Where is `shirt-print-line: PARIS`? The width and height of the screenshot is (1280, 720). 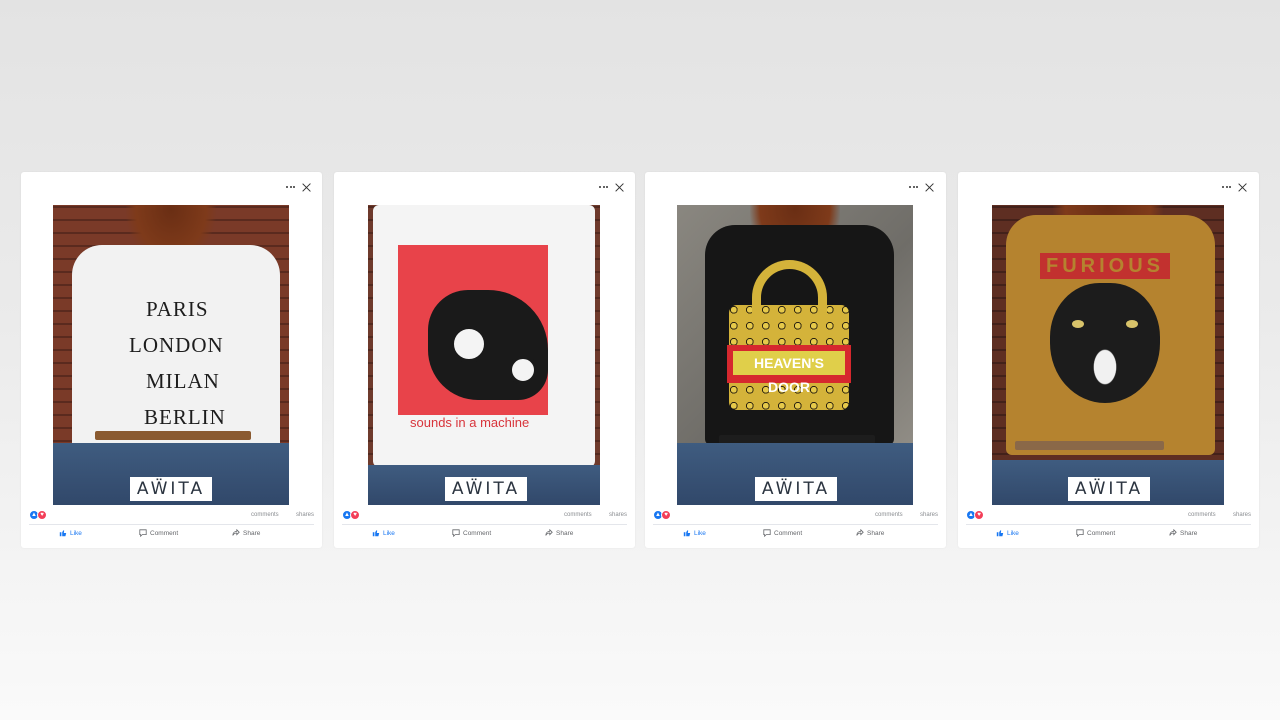
shirt-print-line: PARIS is located at coordinates (177, 309).